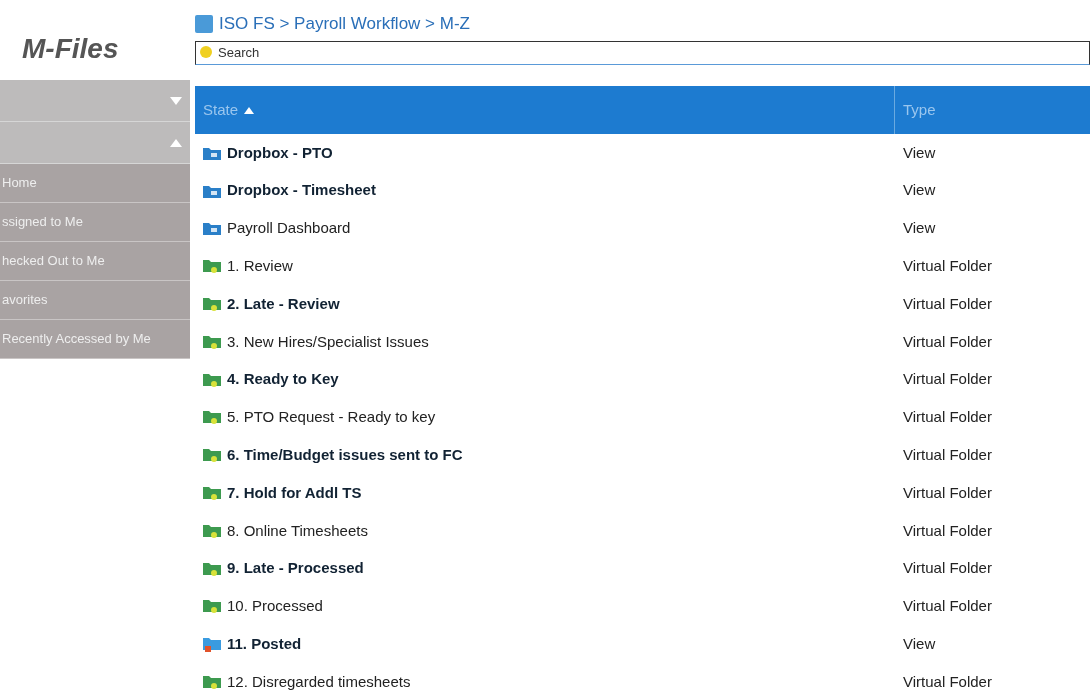  What do you see at coordinates (280, 153) in the screenshot?
I see `folder-name: Dropbox - PTO` at bounding box center [280, 153].